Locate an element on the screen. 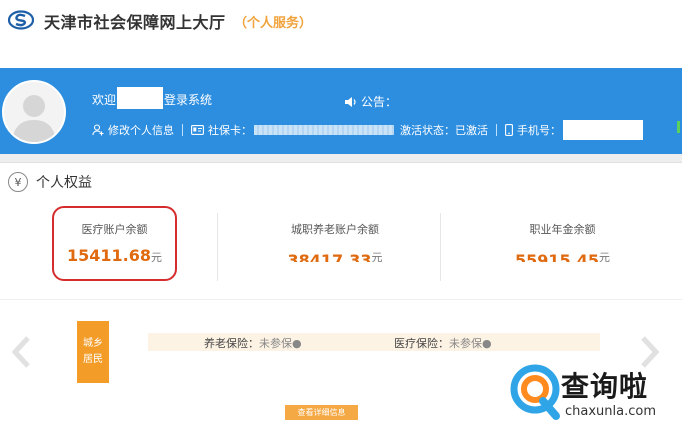  status-label: 医疗保险： is located at coordinates (421, 343).